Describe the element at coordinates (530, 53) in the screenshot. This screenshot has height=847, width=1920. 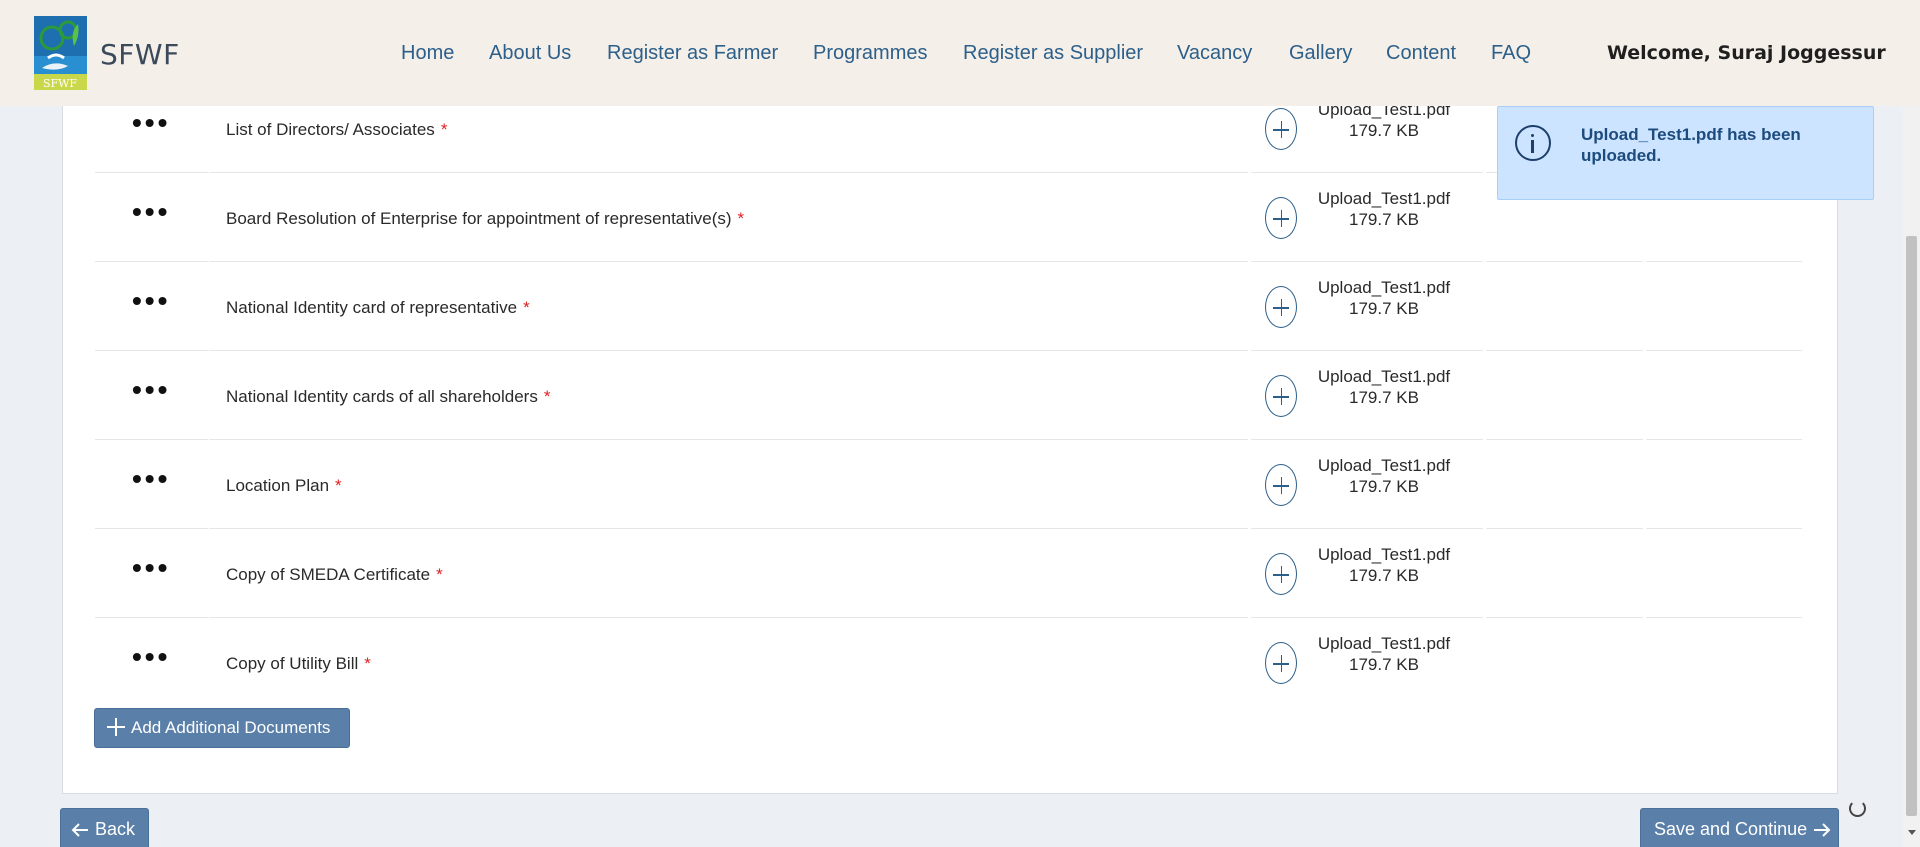
I see `nav-about-us: About Us` at that location.